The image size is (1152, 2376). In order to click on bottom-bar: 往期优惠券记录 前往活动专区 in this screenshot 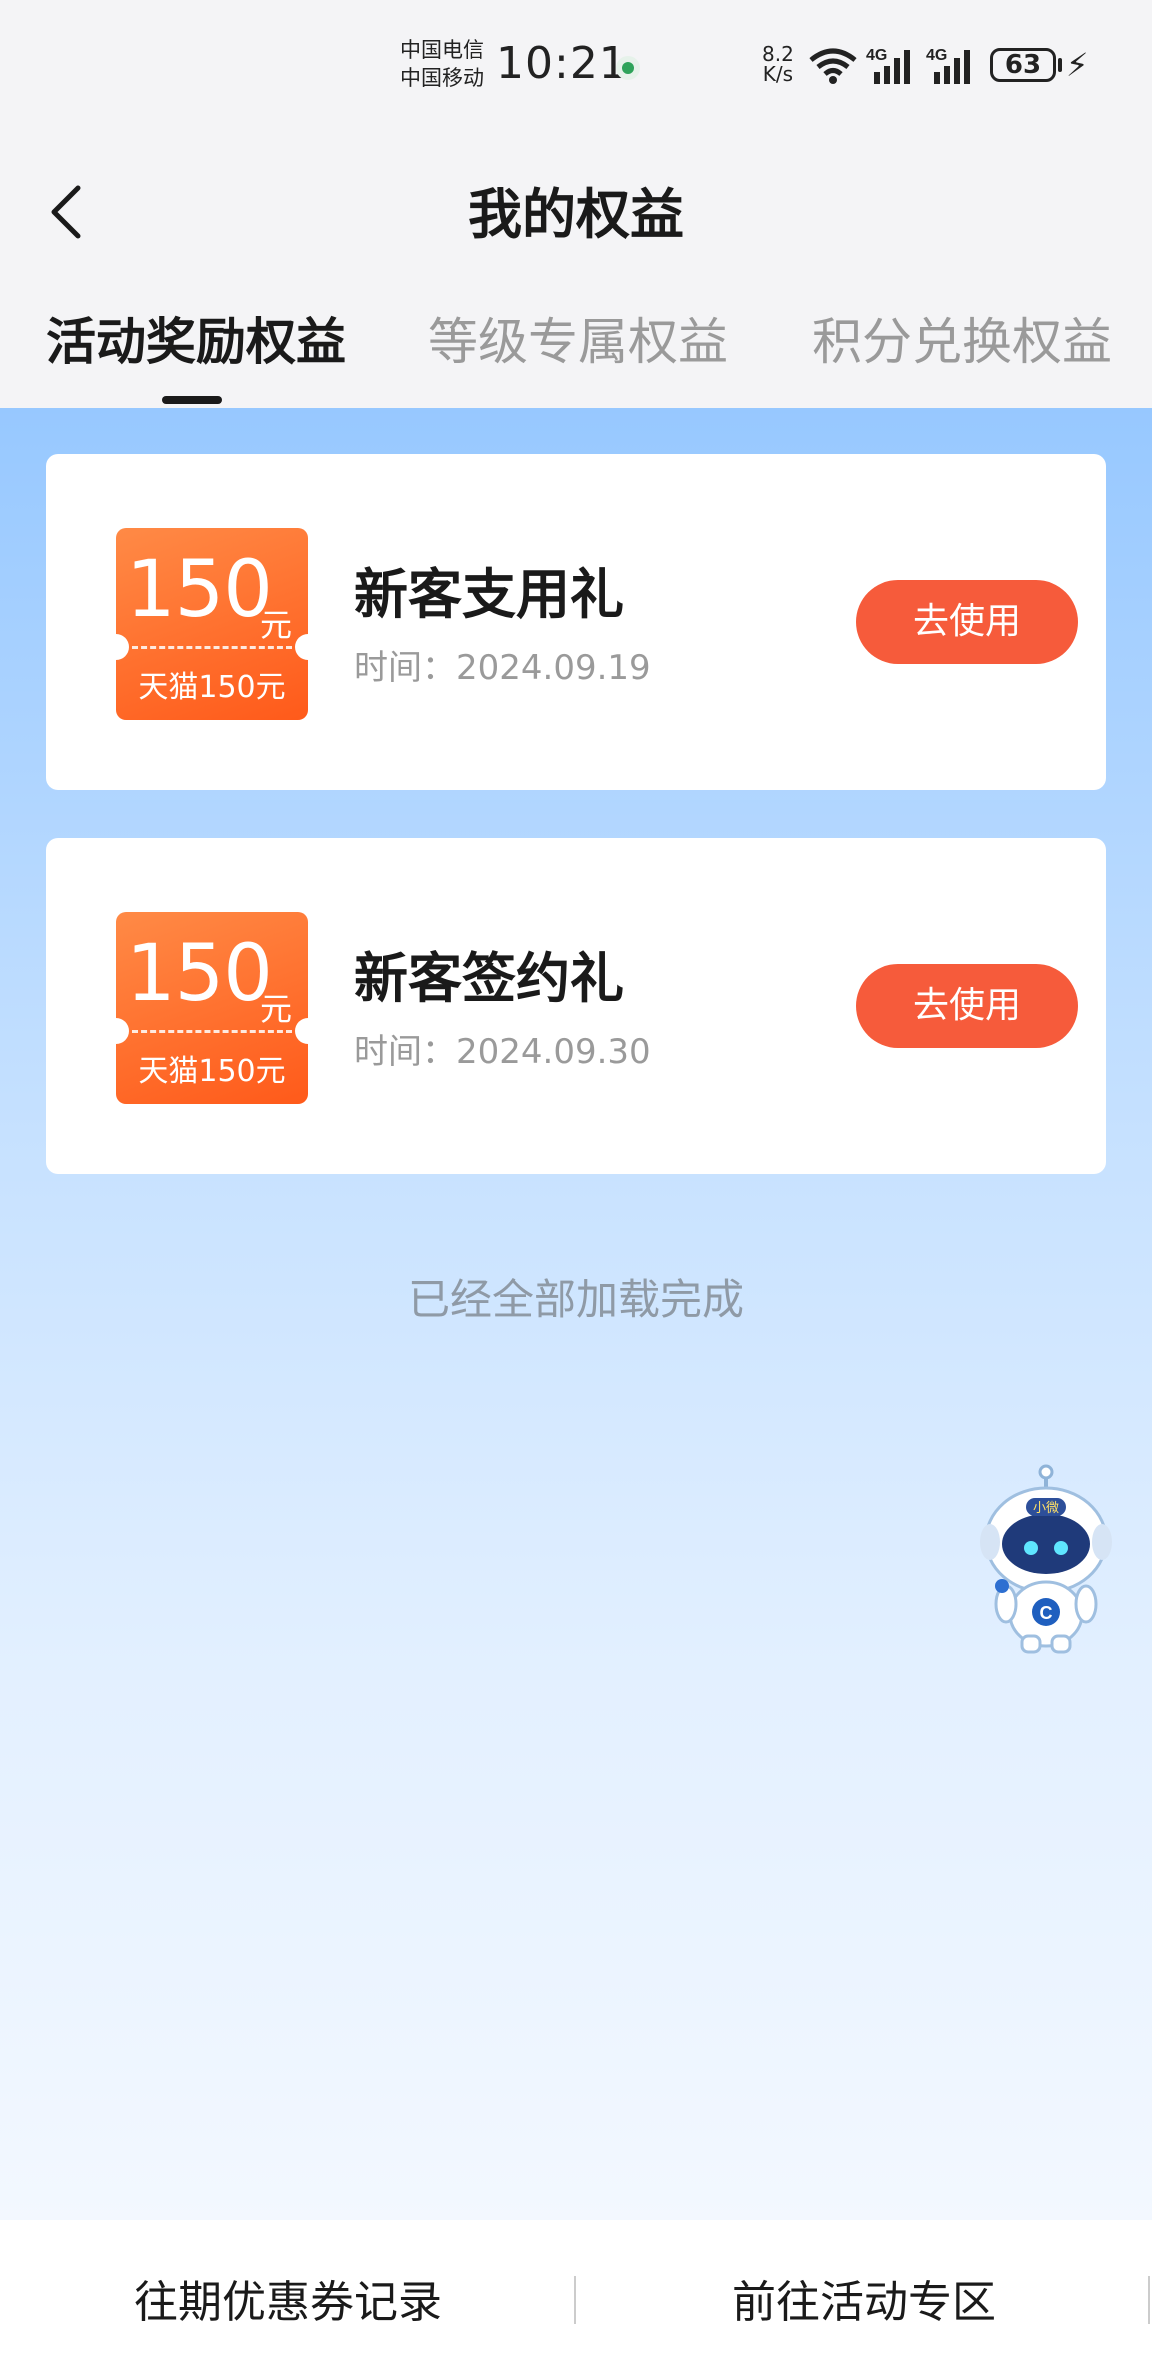, I will do `click(576, 2298)`.